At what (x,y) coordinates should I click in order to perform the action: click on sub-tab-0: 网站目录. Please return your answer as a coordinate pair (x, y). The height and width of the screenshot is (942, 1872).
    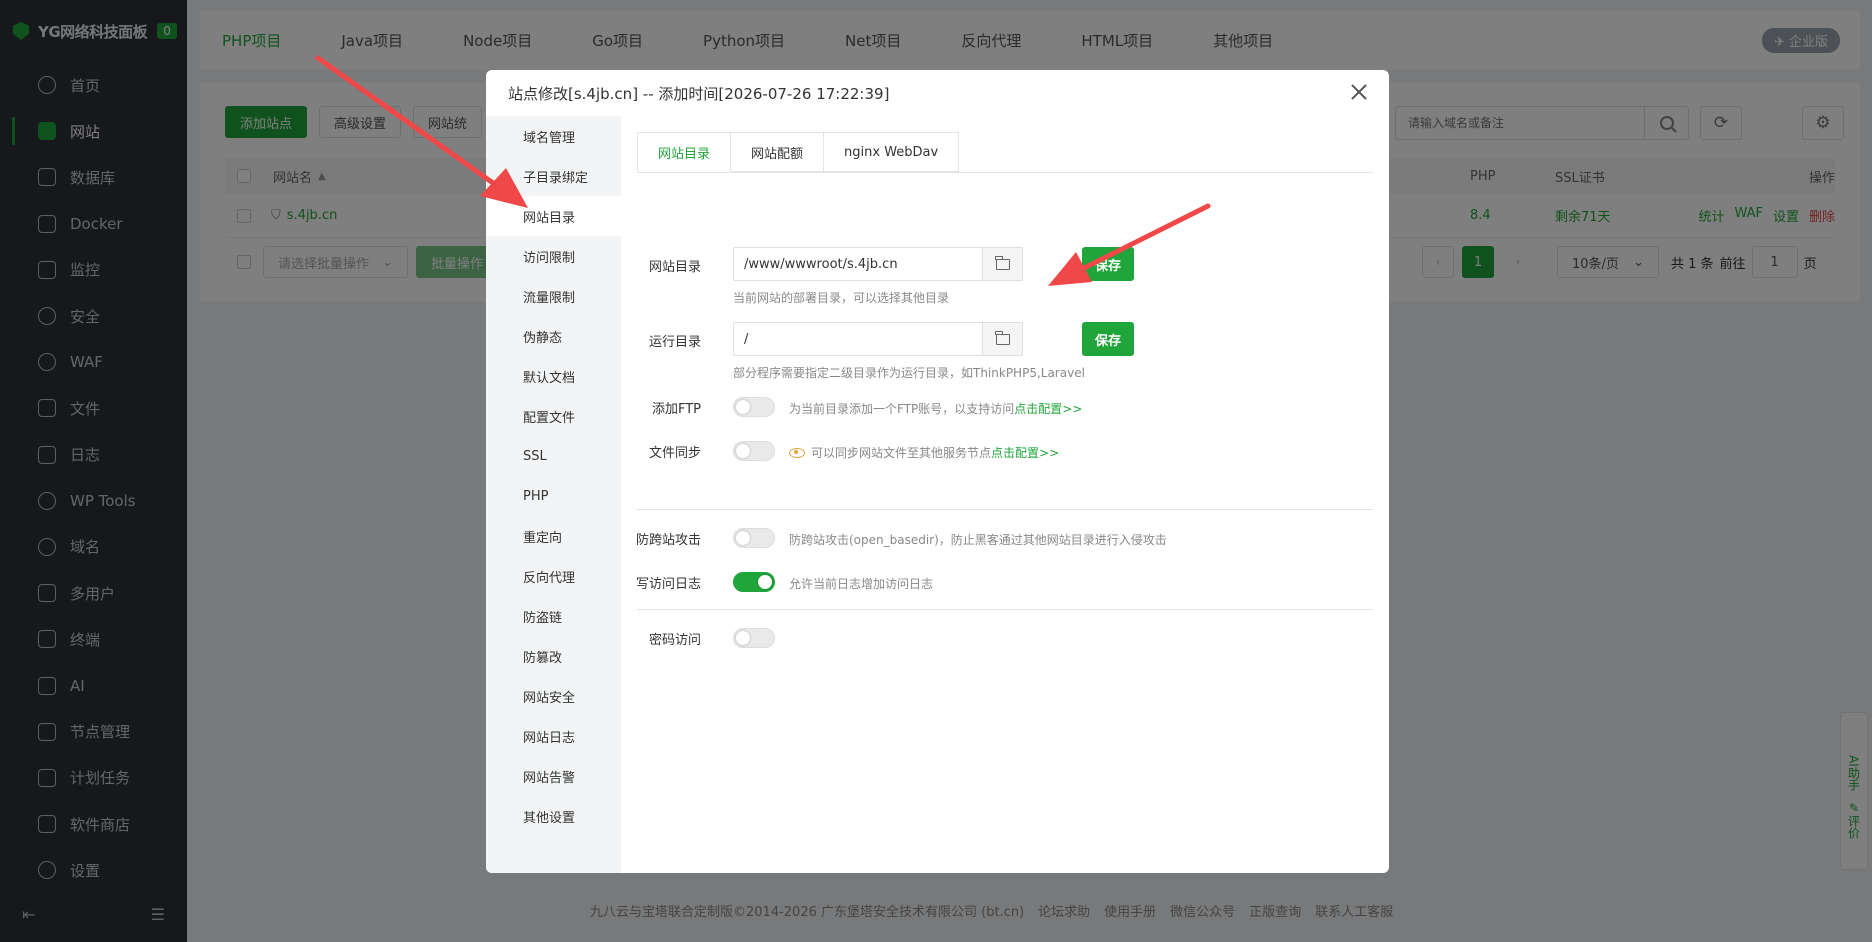
    Looking at the image, I should click on (684, 152).